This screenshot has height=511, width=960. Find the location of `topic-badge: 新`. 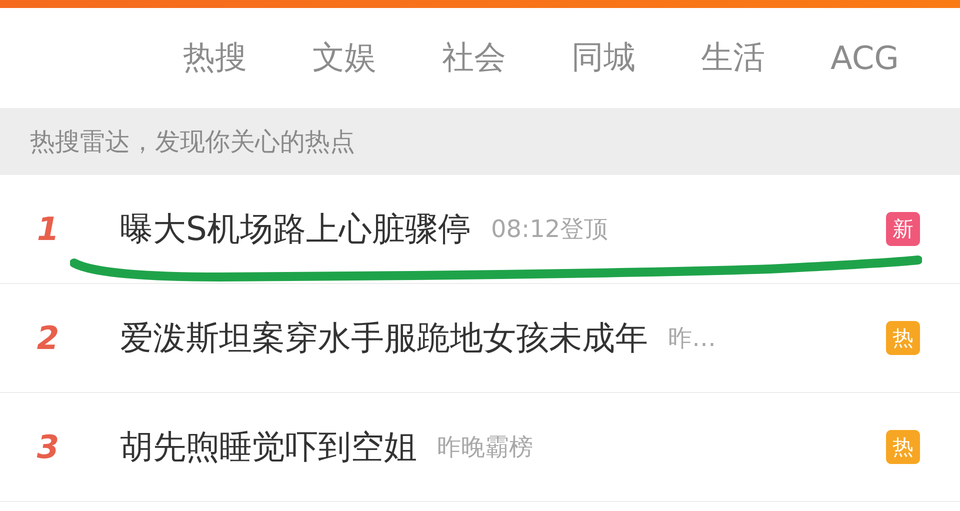

topic-badge: 新 is located at coordinates (903, 229).